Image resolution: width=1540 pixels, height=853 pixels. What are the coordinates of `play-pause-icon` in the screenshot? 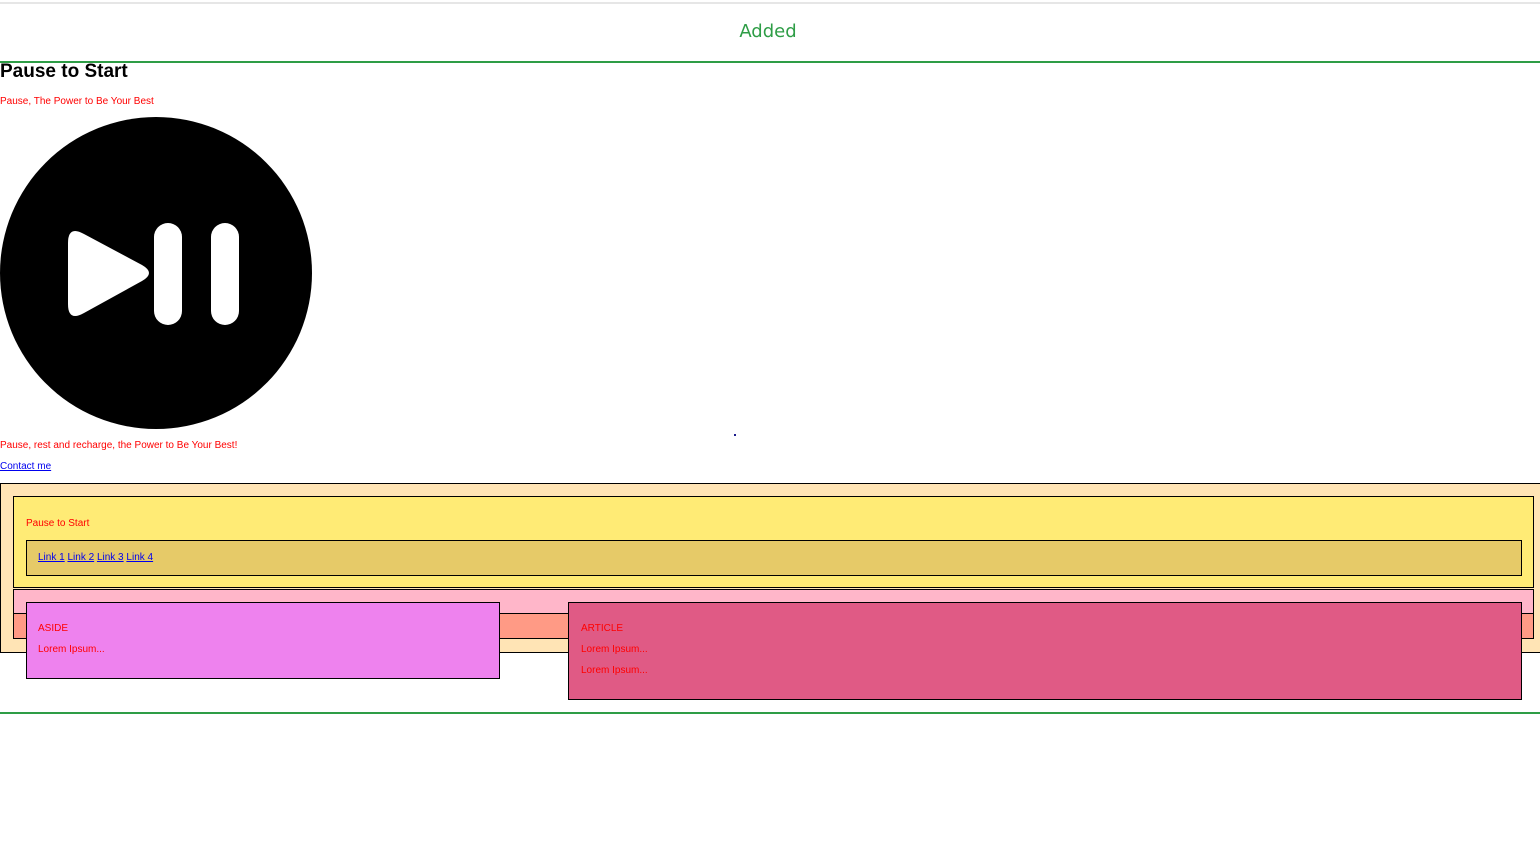 It's located at (156, 273).